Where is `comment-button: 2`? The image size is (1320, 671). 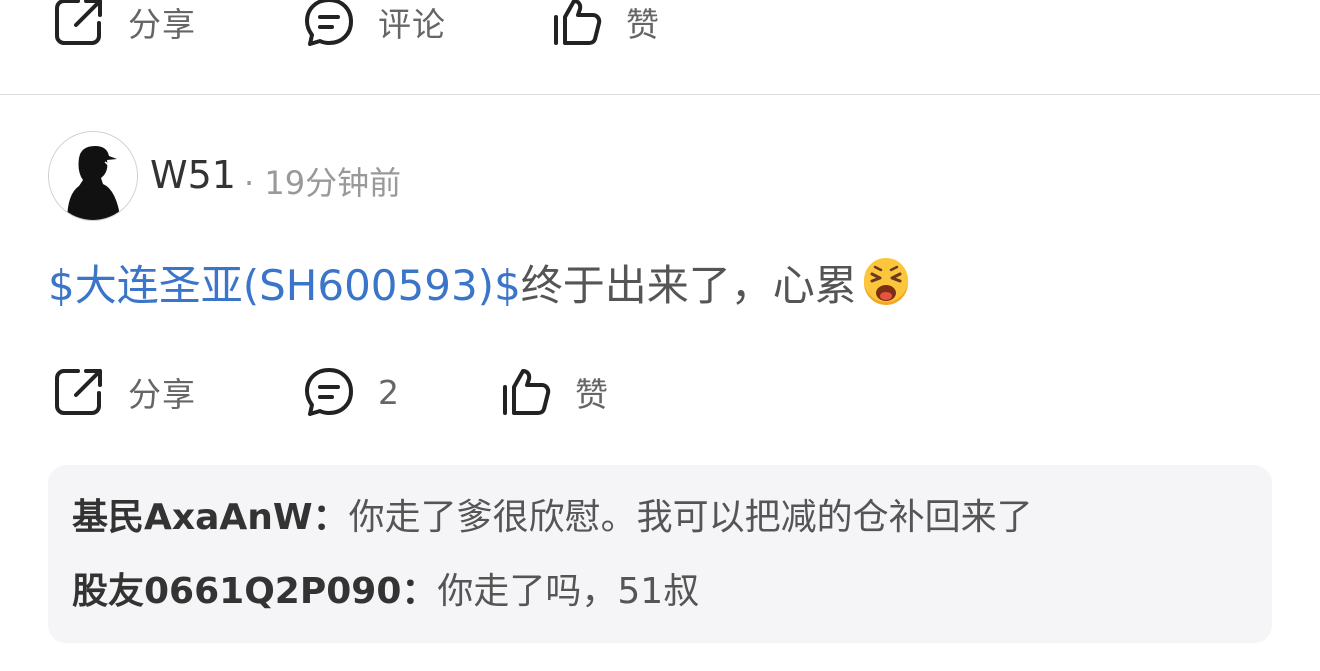 comment-button: 2 is located at coordinates (351, 392).